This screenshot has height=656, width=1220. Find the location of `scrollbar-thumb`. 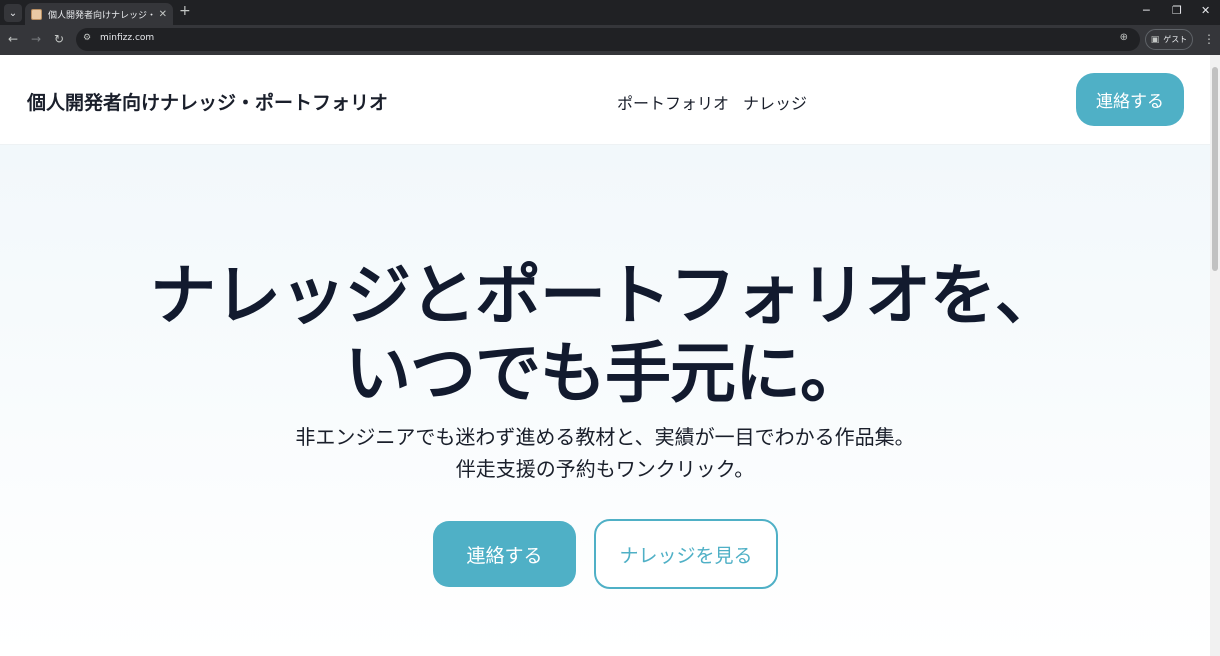

scrollbar-thumb is located at coordinates (1215, 169).